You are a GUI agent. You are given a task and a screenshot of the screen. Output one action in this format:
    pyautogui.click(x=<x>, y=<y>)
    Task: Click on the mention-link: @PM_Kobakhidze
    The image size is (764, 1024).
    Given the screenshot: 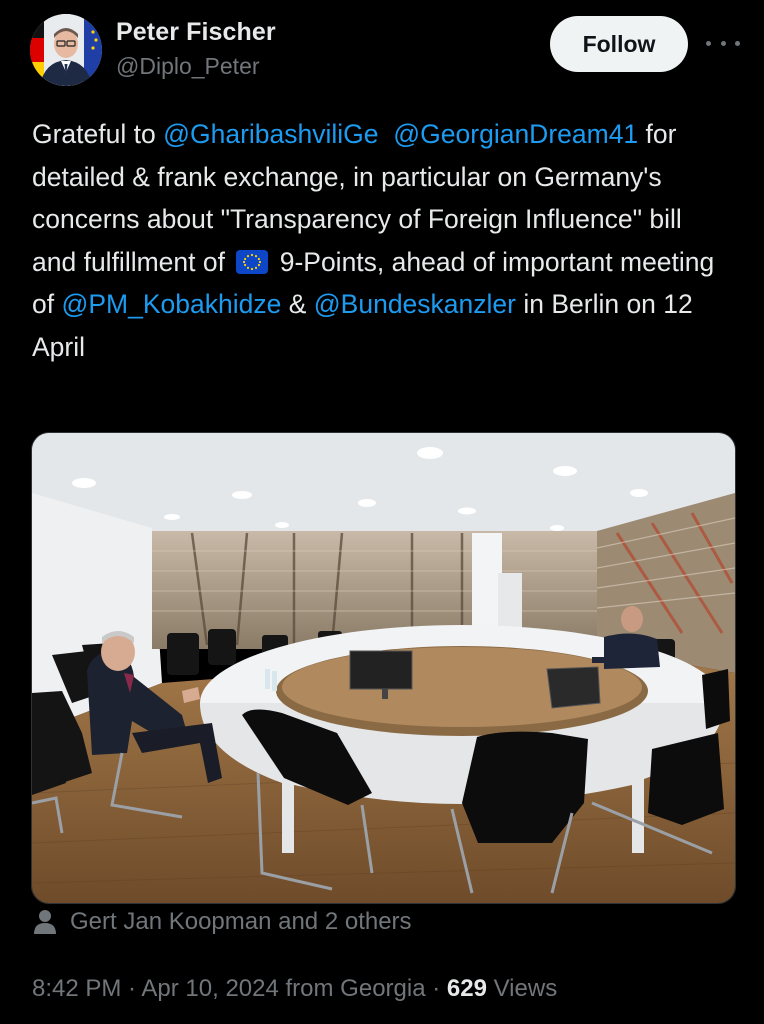 What is the action you would take?
    pyautogui.click(x=171, y=304)
    